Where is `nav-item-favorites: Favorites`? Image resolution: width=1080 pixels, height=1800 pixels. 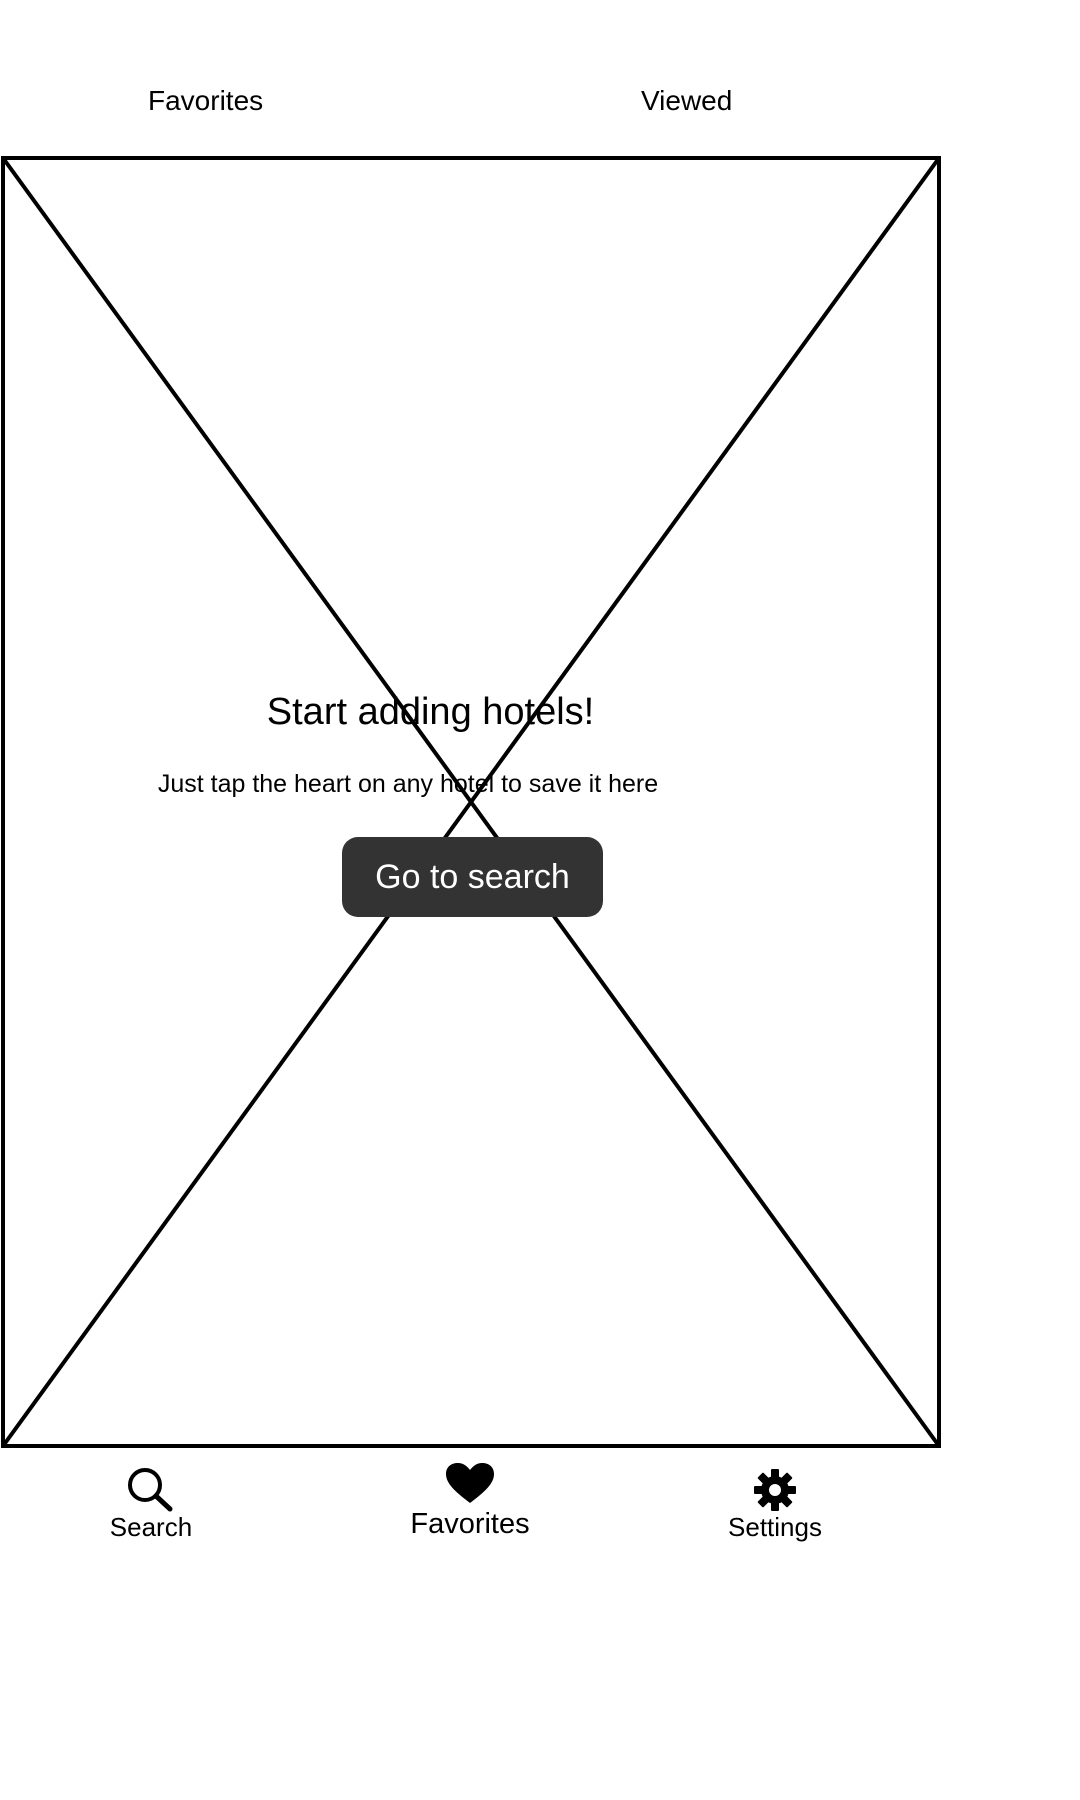 nav-item-favorites: Favorites is located at coordinates (470, 1501).